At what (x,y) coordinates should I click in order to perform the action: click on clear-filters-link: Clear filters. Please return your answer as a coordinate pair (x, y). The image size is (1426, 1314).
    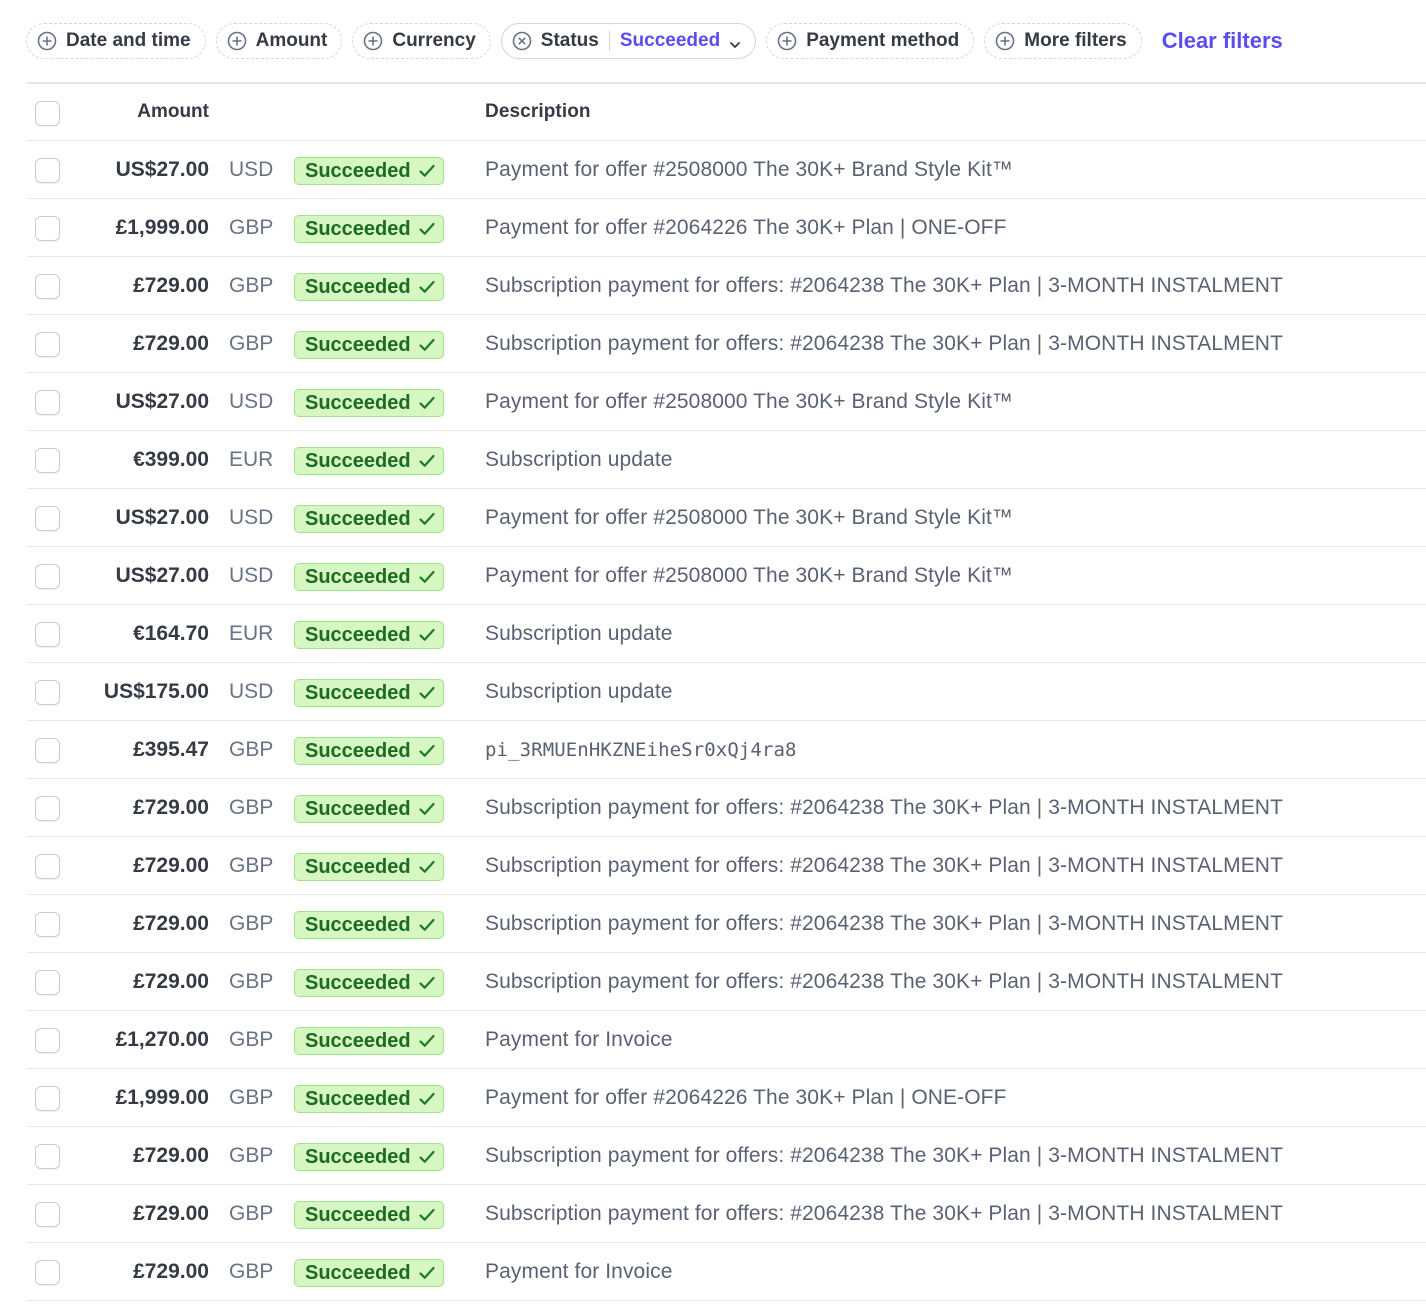
    Looking at the image, I should click on (1222, 41).